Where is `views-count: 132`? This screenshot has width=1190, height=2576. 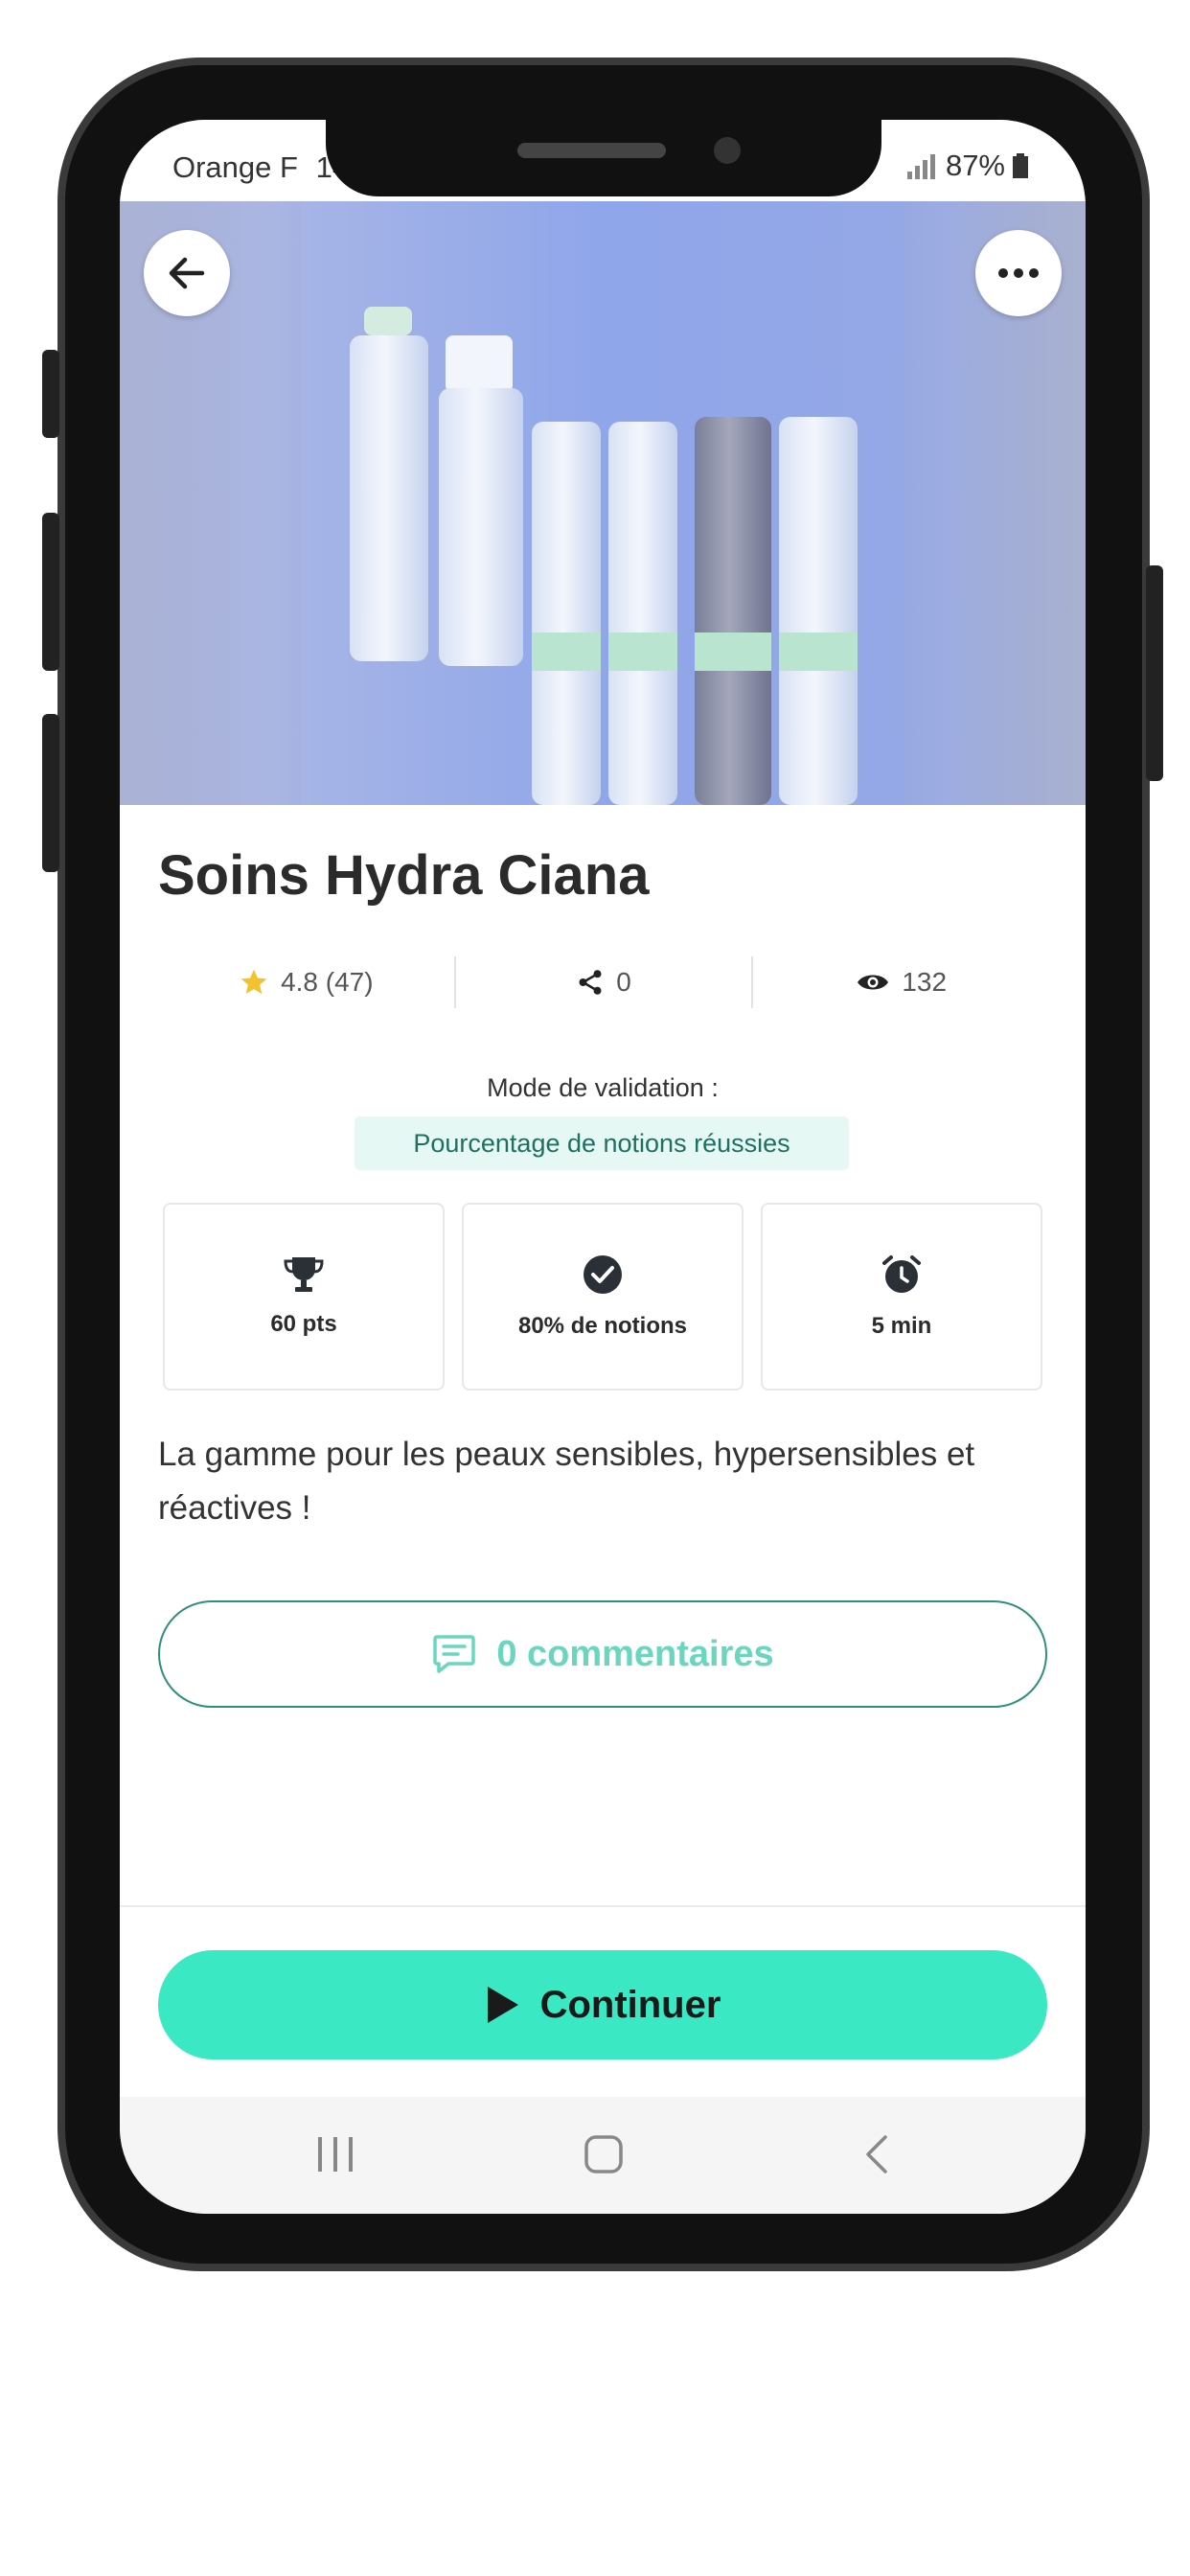 views-count: 132 is located at coordinates (925, 982).